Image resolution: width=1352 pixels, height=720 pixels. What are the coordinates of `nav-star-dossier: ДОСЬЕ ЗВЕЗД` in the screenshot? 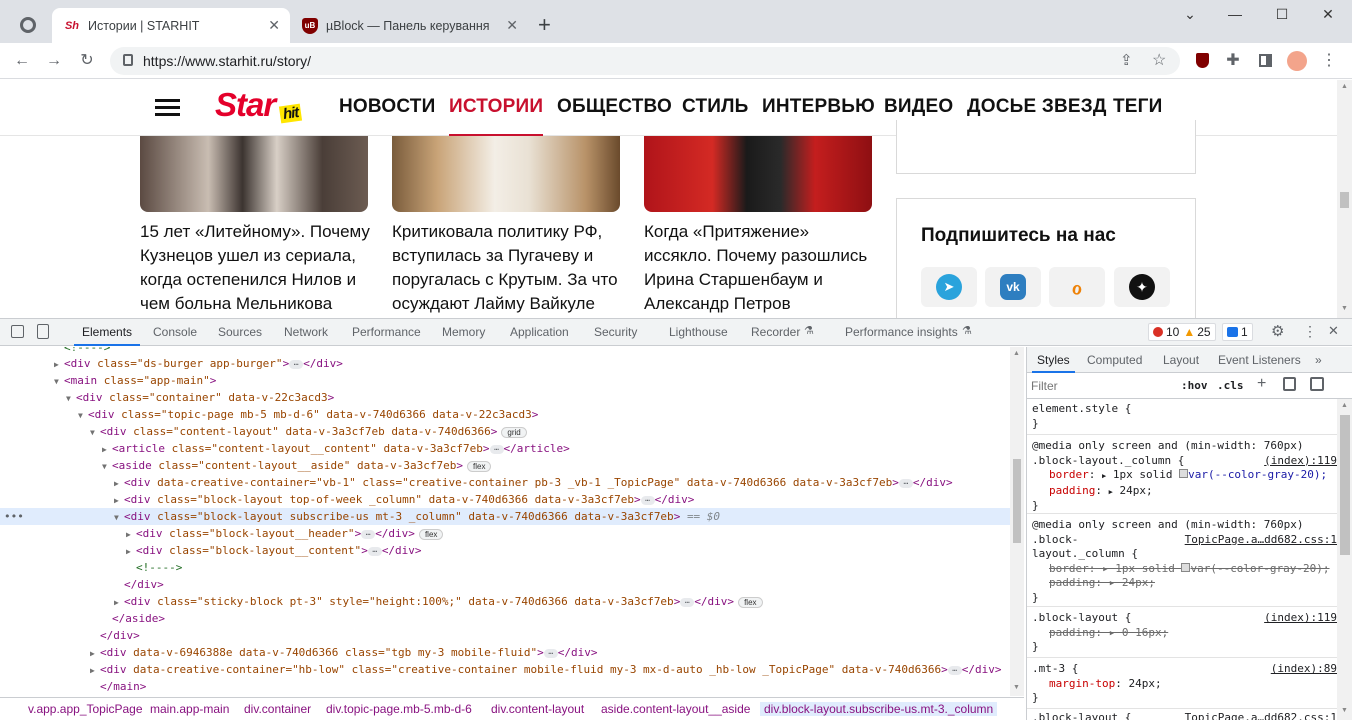 It's located at (1037, 107).